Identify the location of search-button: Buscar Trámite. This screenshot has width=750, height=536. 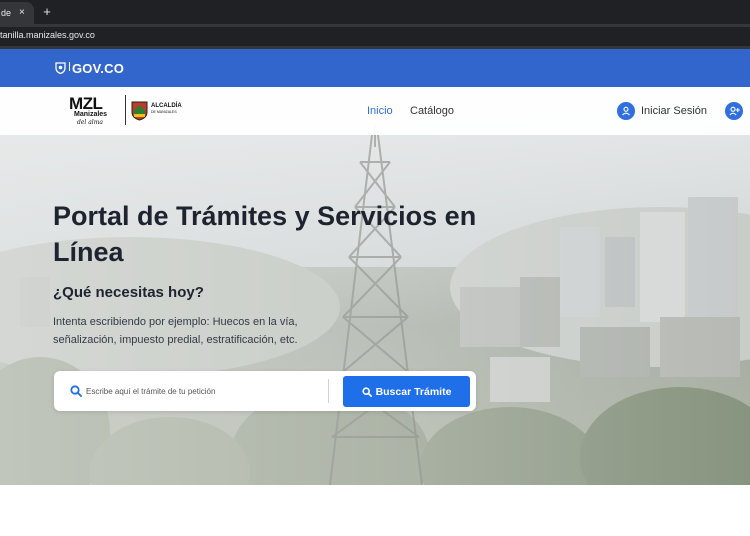
(406, 391).